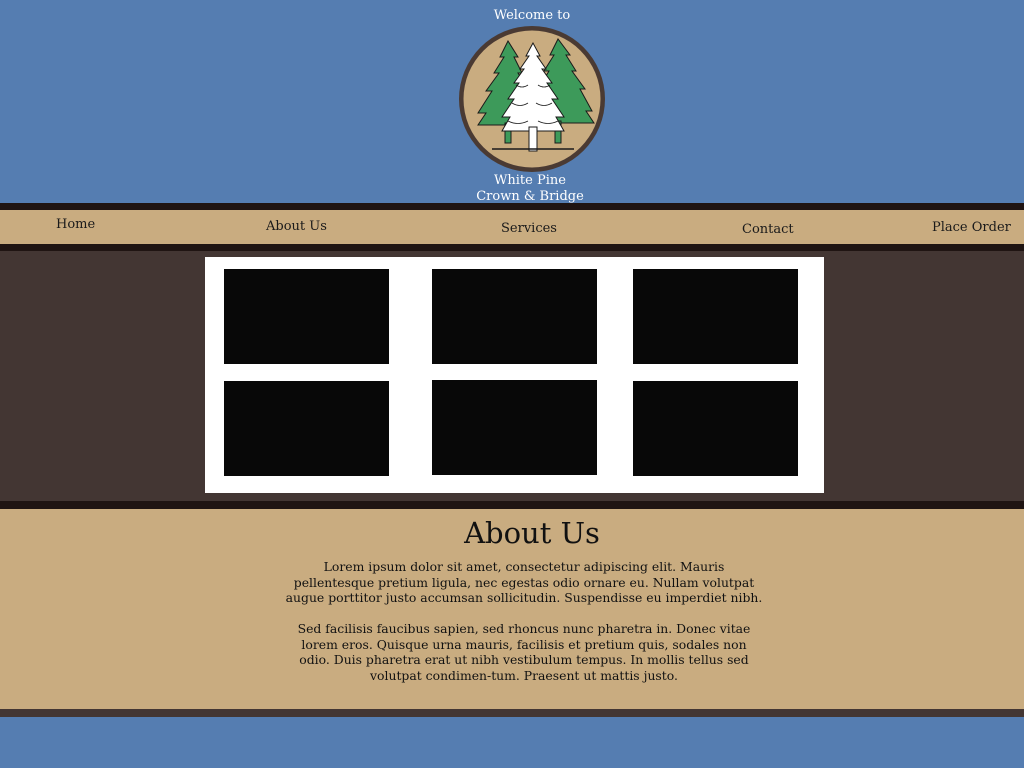  I want to click on nav-item-services: Services, so click(529, 228).